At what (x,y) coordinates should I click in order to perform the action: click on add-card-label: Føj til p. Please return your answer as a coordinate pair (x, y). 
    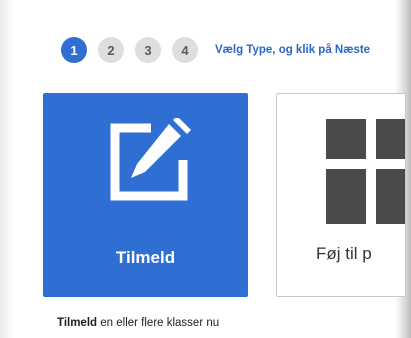
    Looking at the image, I should click on (344, 253).